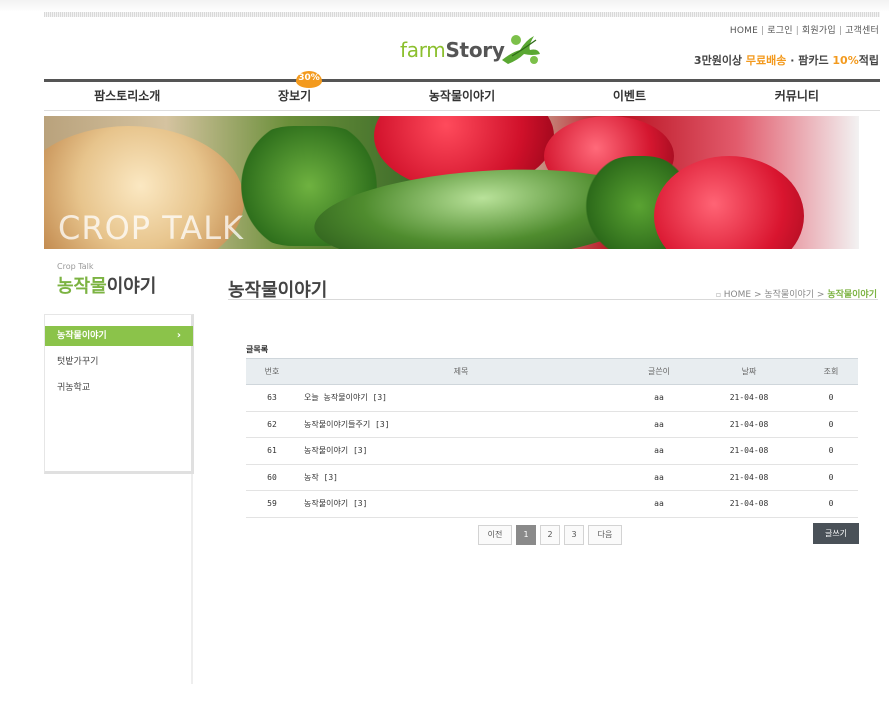 The height and width of the screenshot is (726, 889). What do you see at coordinates (151, 228) in the screenshot?
I see `banner-title: CROP TALK` at bounding box center [151, 228].